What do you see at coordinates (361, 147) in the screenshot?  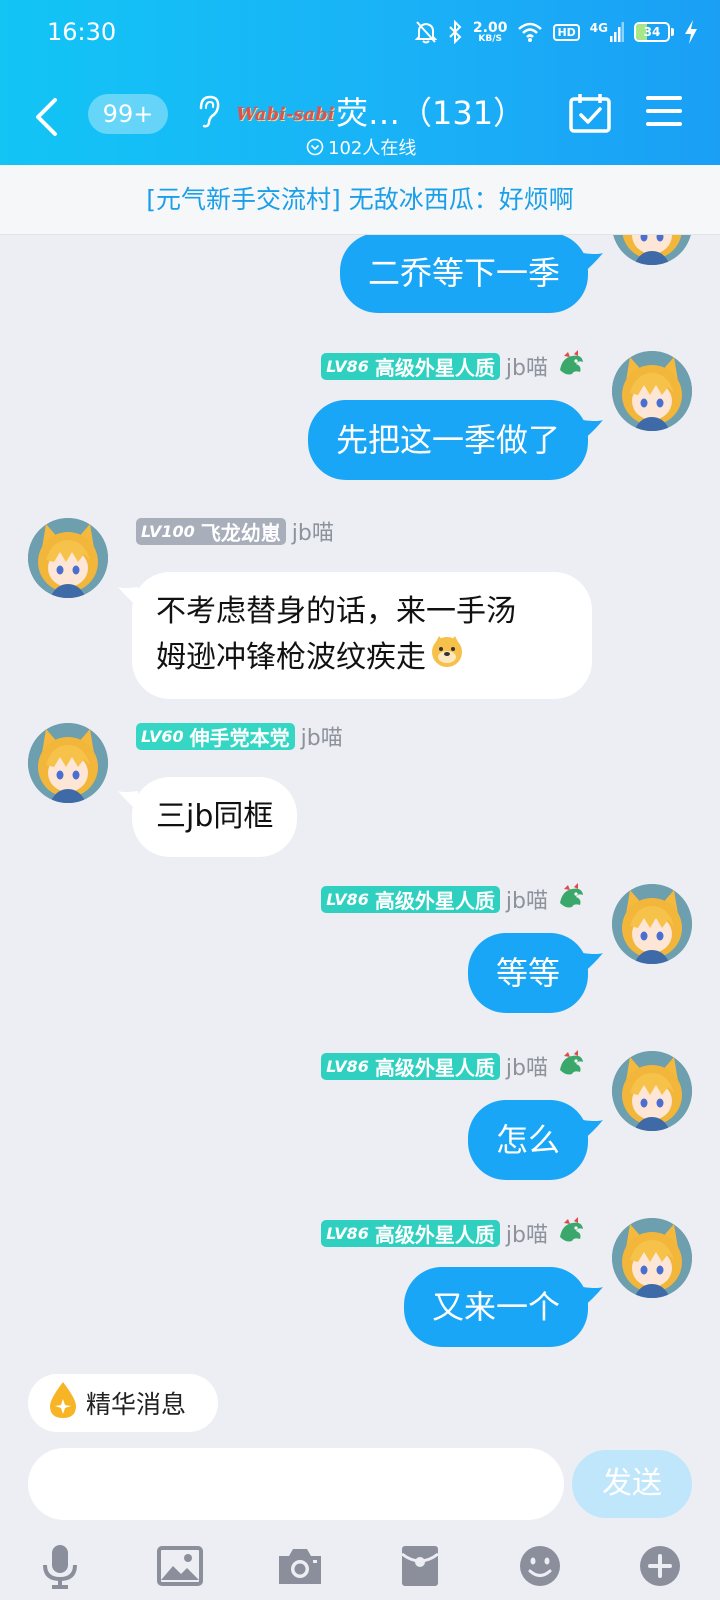 I see `online-count: 102人在线` at bounding box center [361, 147].